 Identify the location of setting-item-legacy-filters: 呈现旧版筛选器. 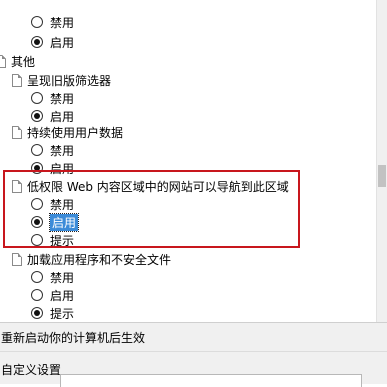
(61, 80).